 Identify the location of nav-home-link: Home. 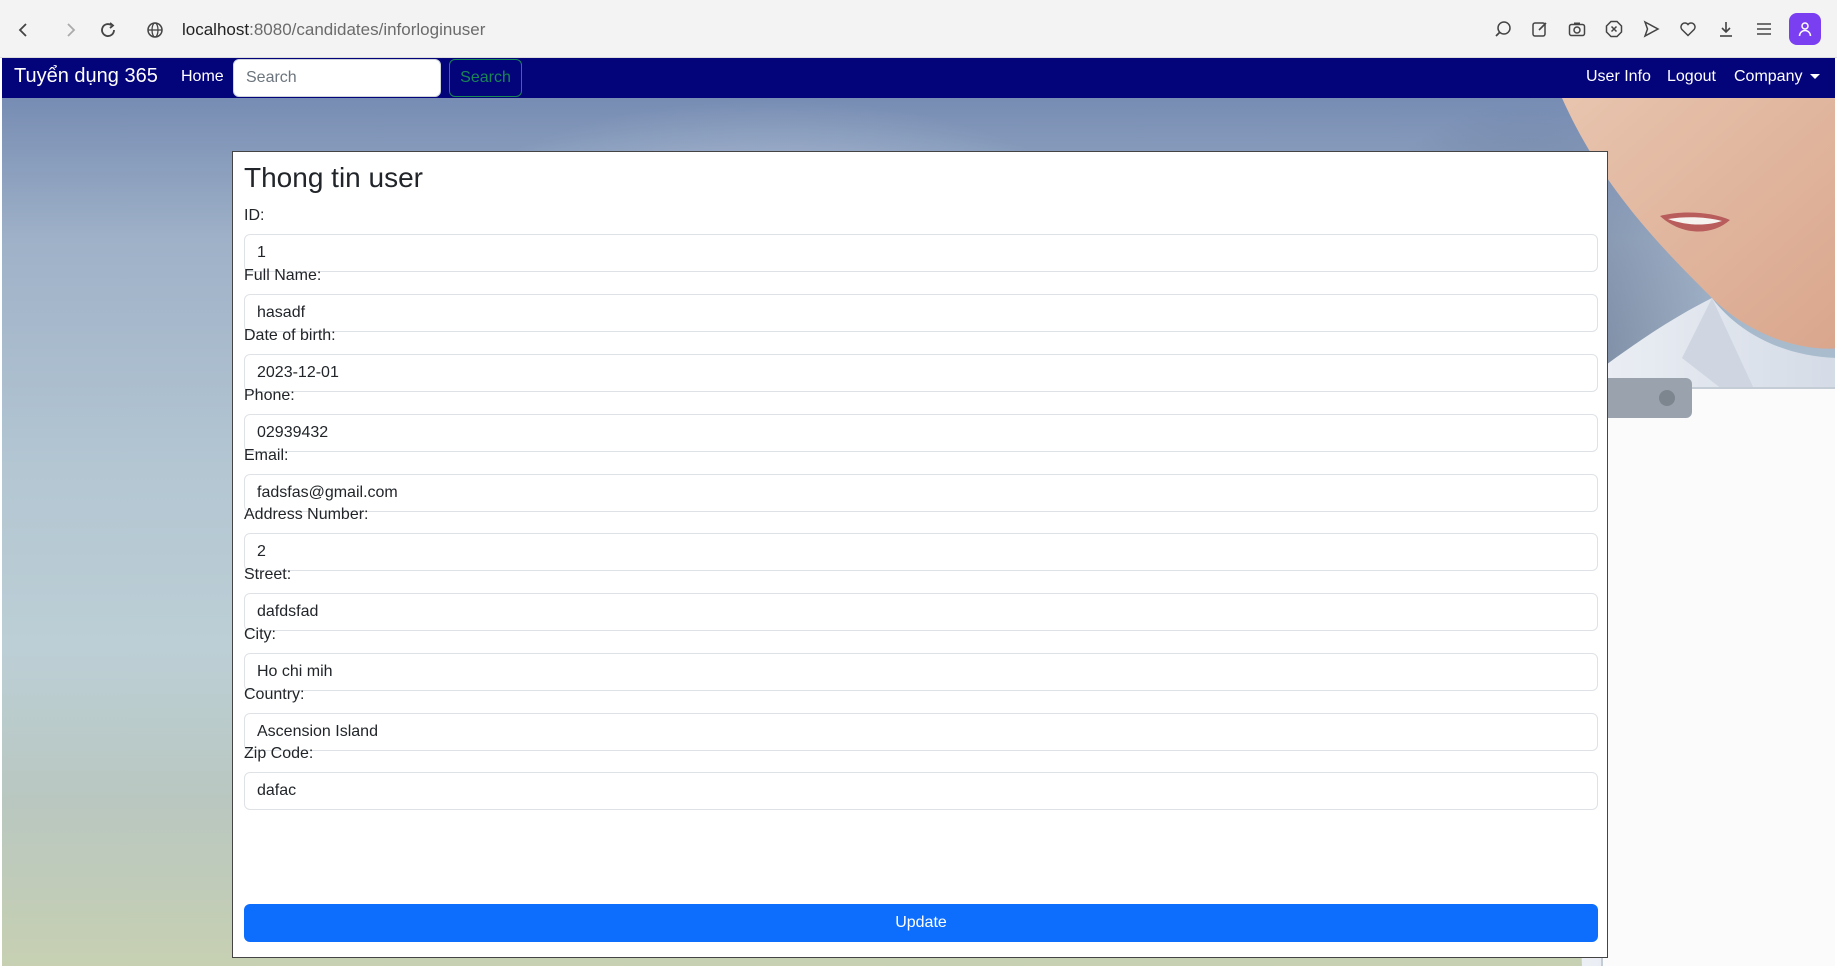
(202, 77).